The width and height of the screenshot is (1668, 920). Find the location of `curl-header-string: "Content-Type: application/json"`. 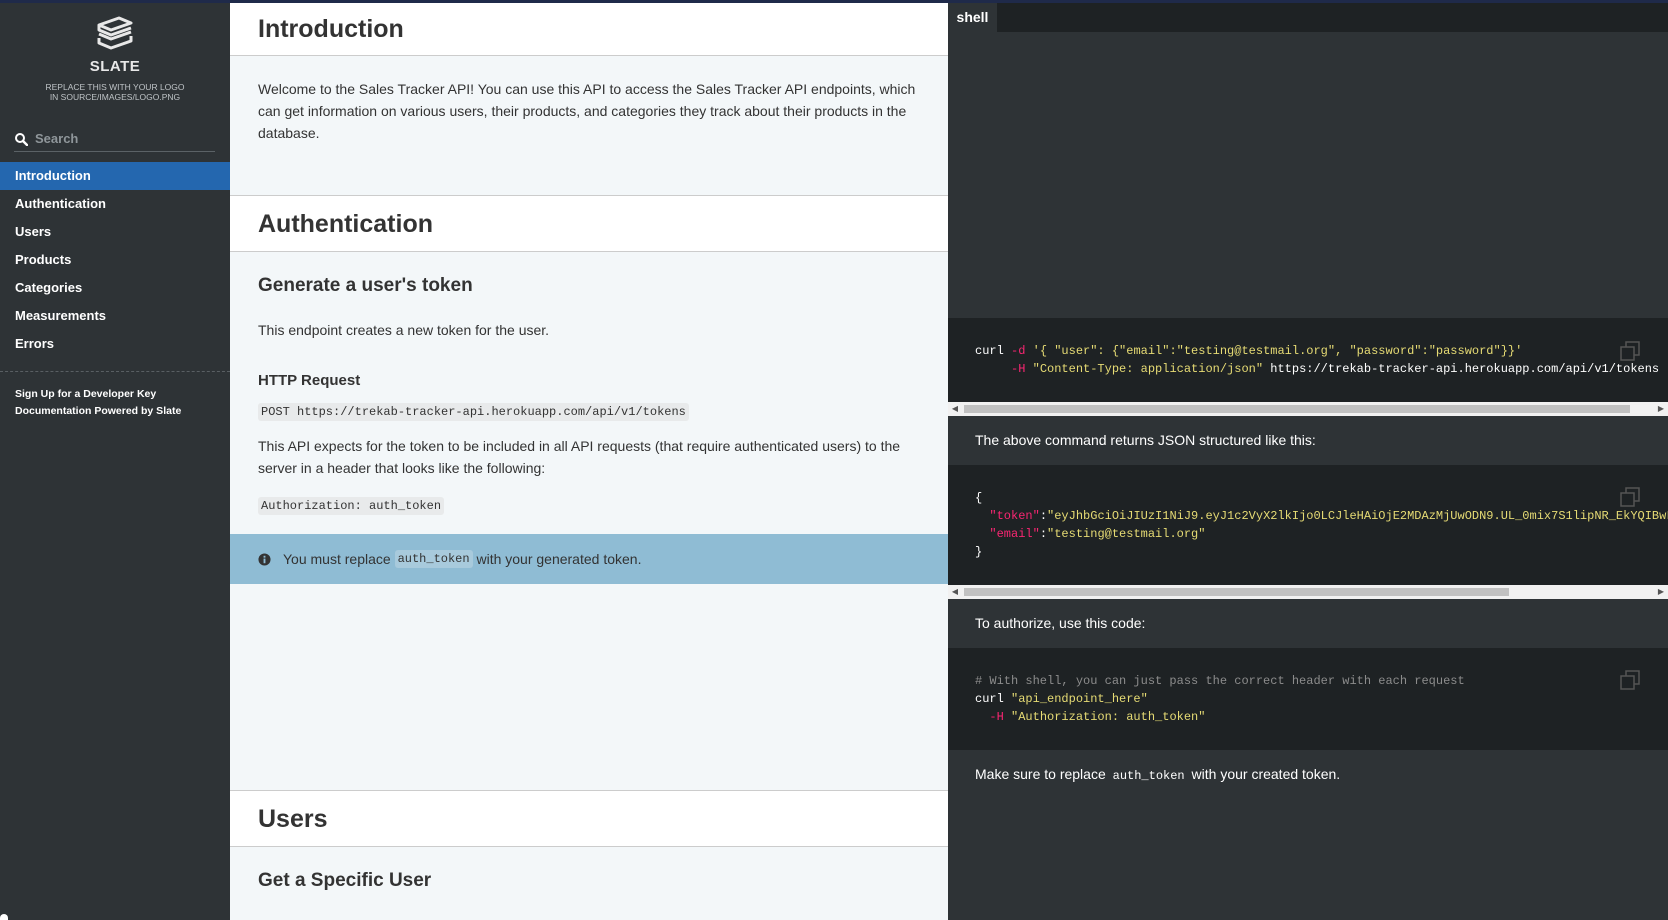

curl-header-string: "Content-Type: application/json" is located at coordinates (1148, 369).